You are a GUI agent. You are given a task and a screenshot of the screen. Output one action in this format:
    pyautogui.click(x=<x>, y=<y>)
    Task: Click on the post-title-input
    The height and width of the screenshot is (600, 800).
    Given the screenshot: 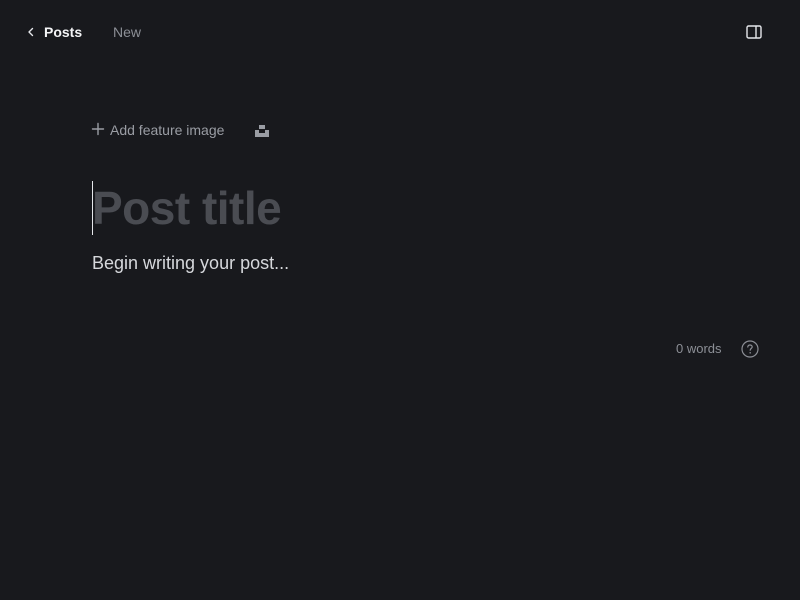 What is the action you would take?
    pyautogui.click(x=392, y=208)
    